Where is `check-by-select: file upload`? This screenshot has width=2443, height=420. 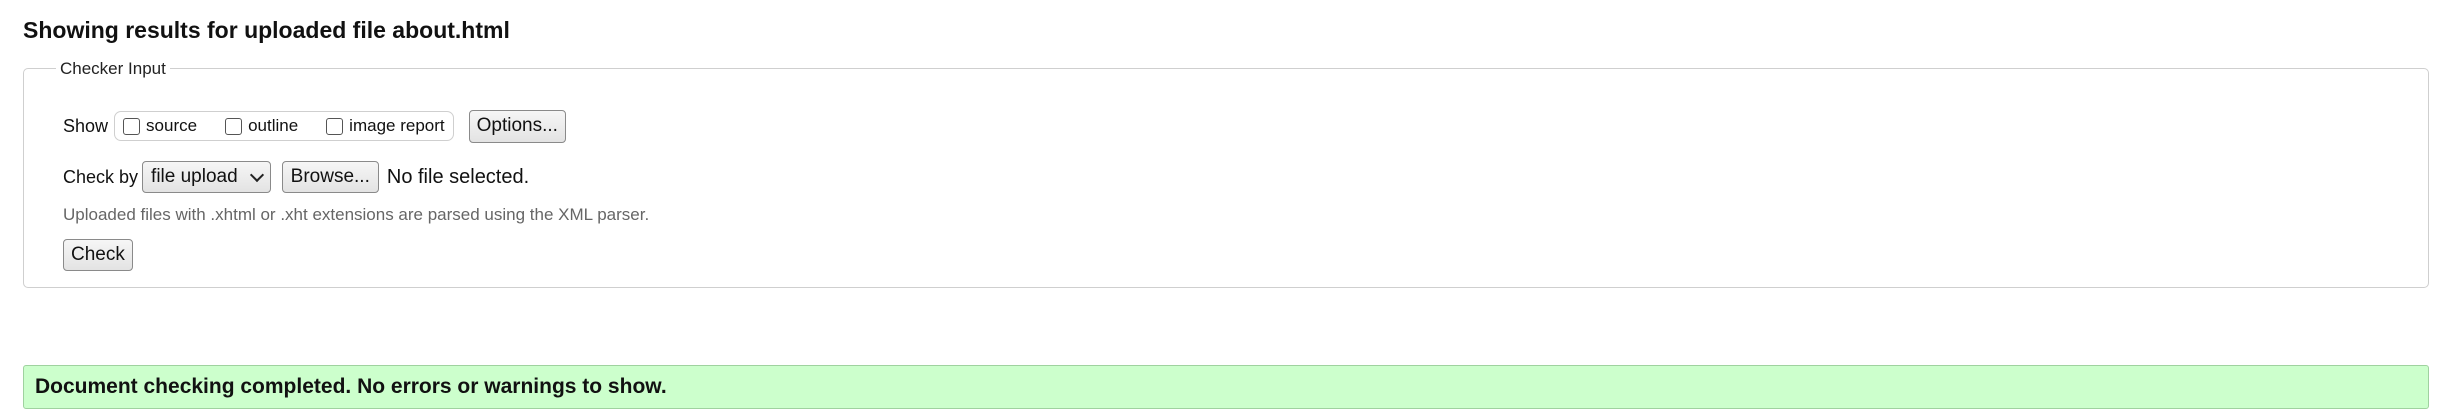 check-by-select: file upload is located at coordinates (206, 177).